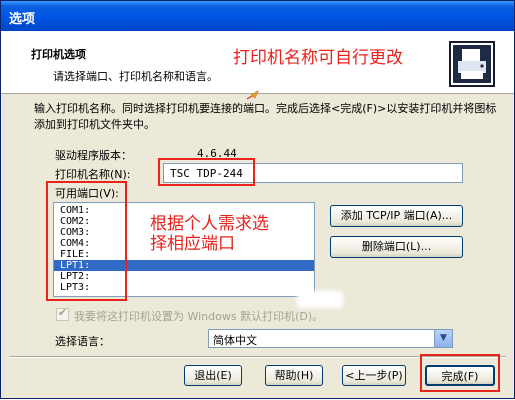 This screenshot has height=400, width=515. I want to click on language-select: 简体中文 ▼, so click(330, 338).